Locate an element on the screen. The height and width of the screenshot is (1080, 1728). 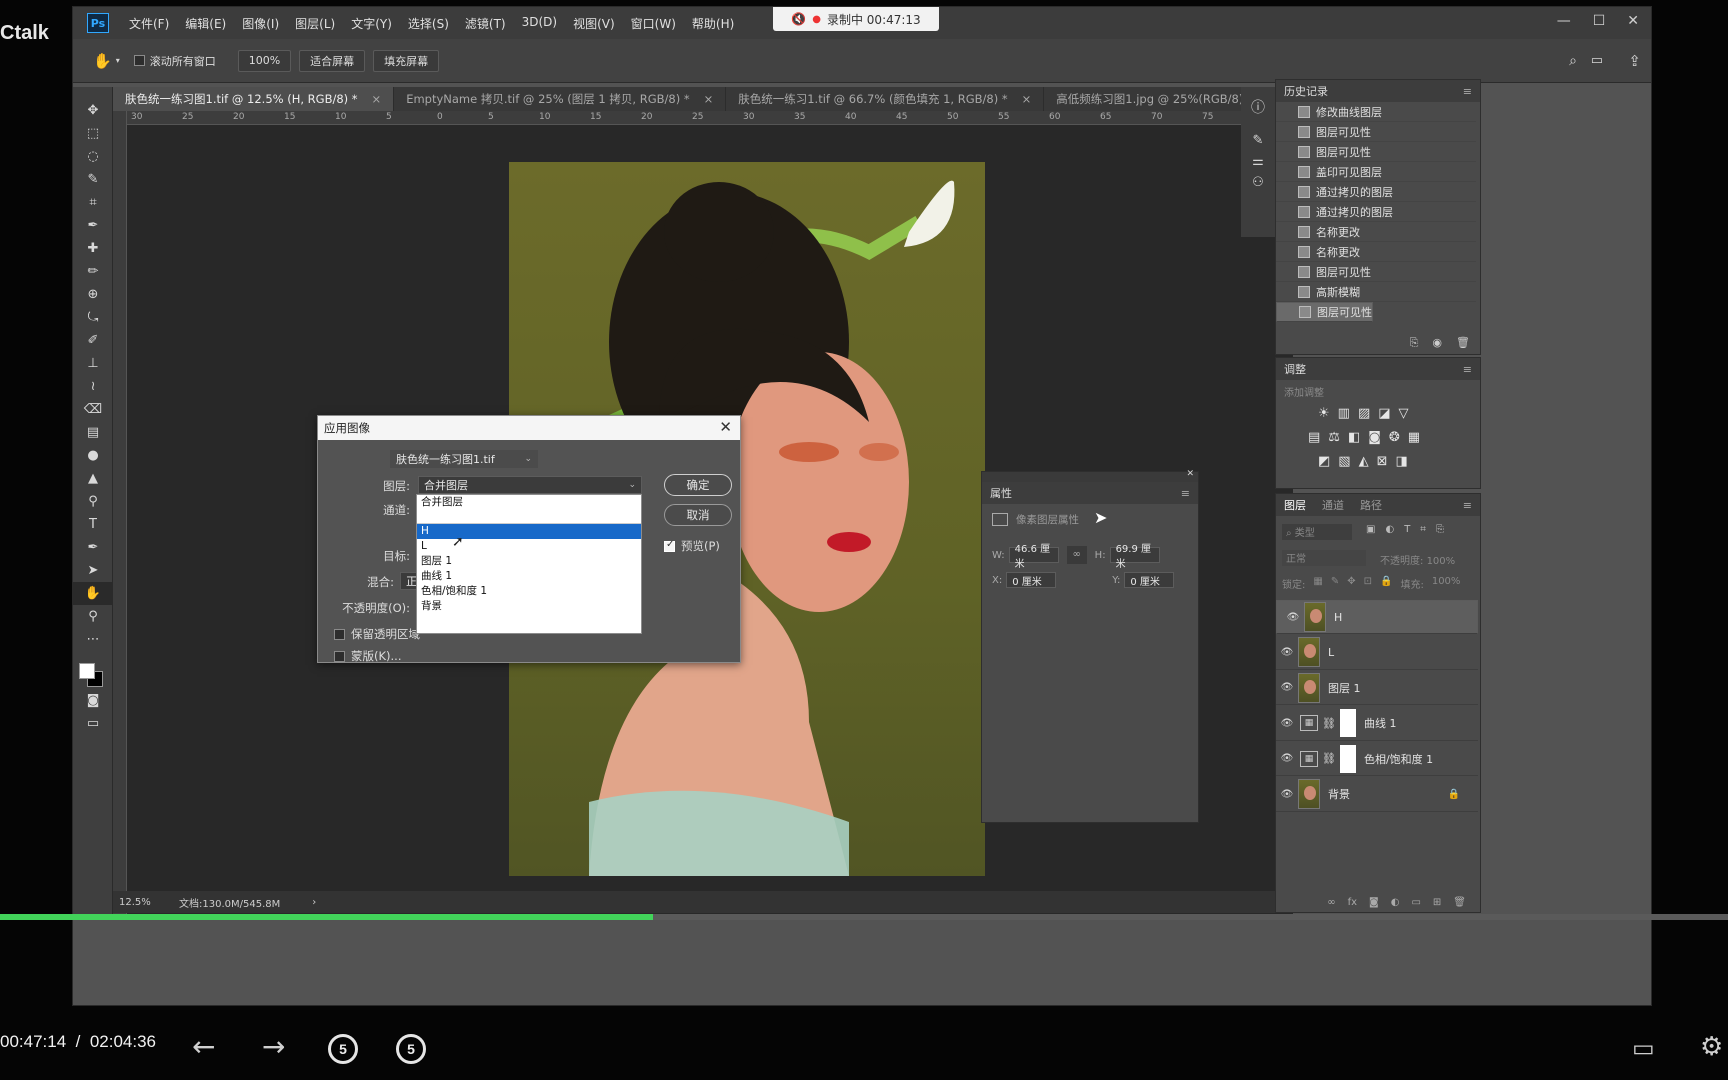
layer-name: 色相/饱和度 1 is located at coordinates (1398, 759).